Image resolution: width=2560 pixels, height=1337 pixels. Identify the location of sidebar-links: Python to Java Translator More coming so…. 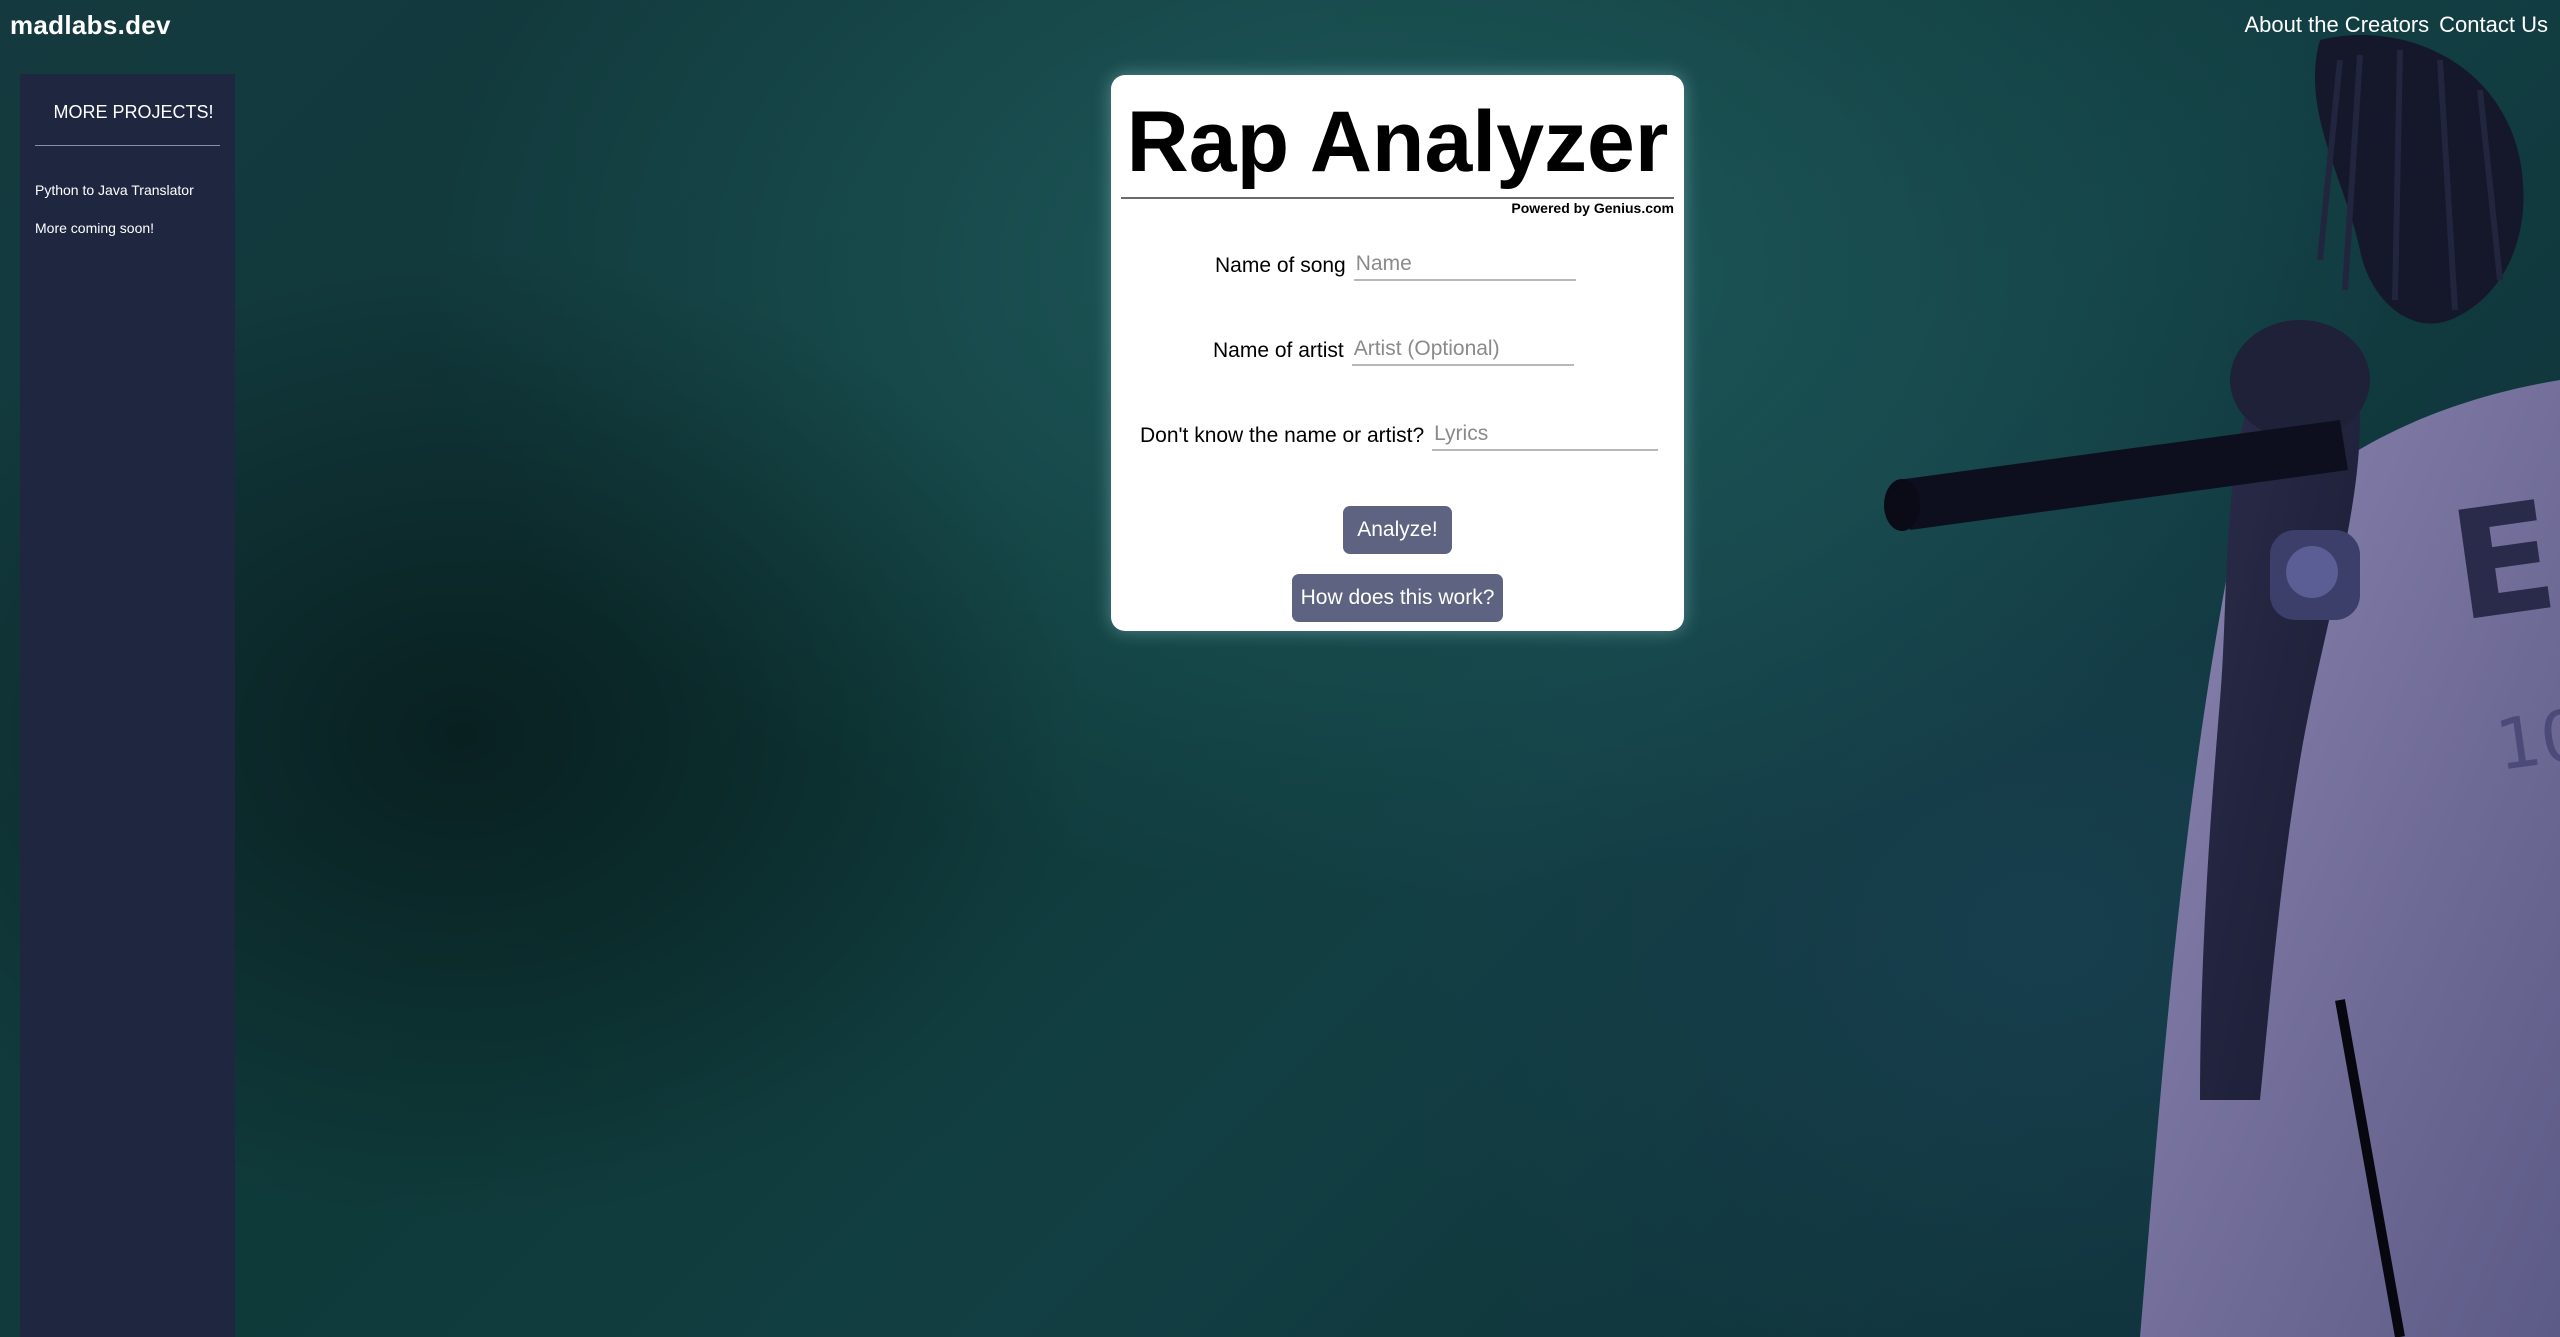
(127, 209).